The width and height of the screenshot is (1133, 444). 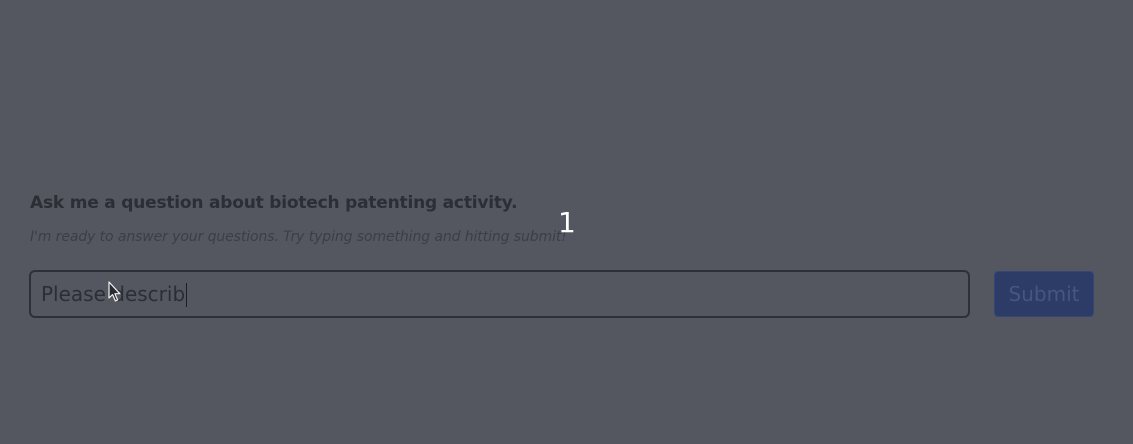 I want to click on step-number-overlay: 1, so click(x=567, y=222).